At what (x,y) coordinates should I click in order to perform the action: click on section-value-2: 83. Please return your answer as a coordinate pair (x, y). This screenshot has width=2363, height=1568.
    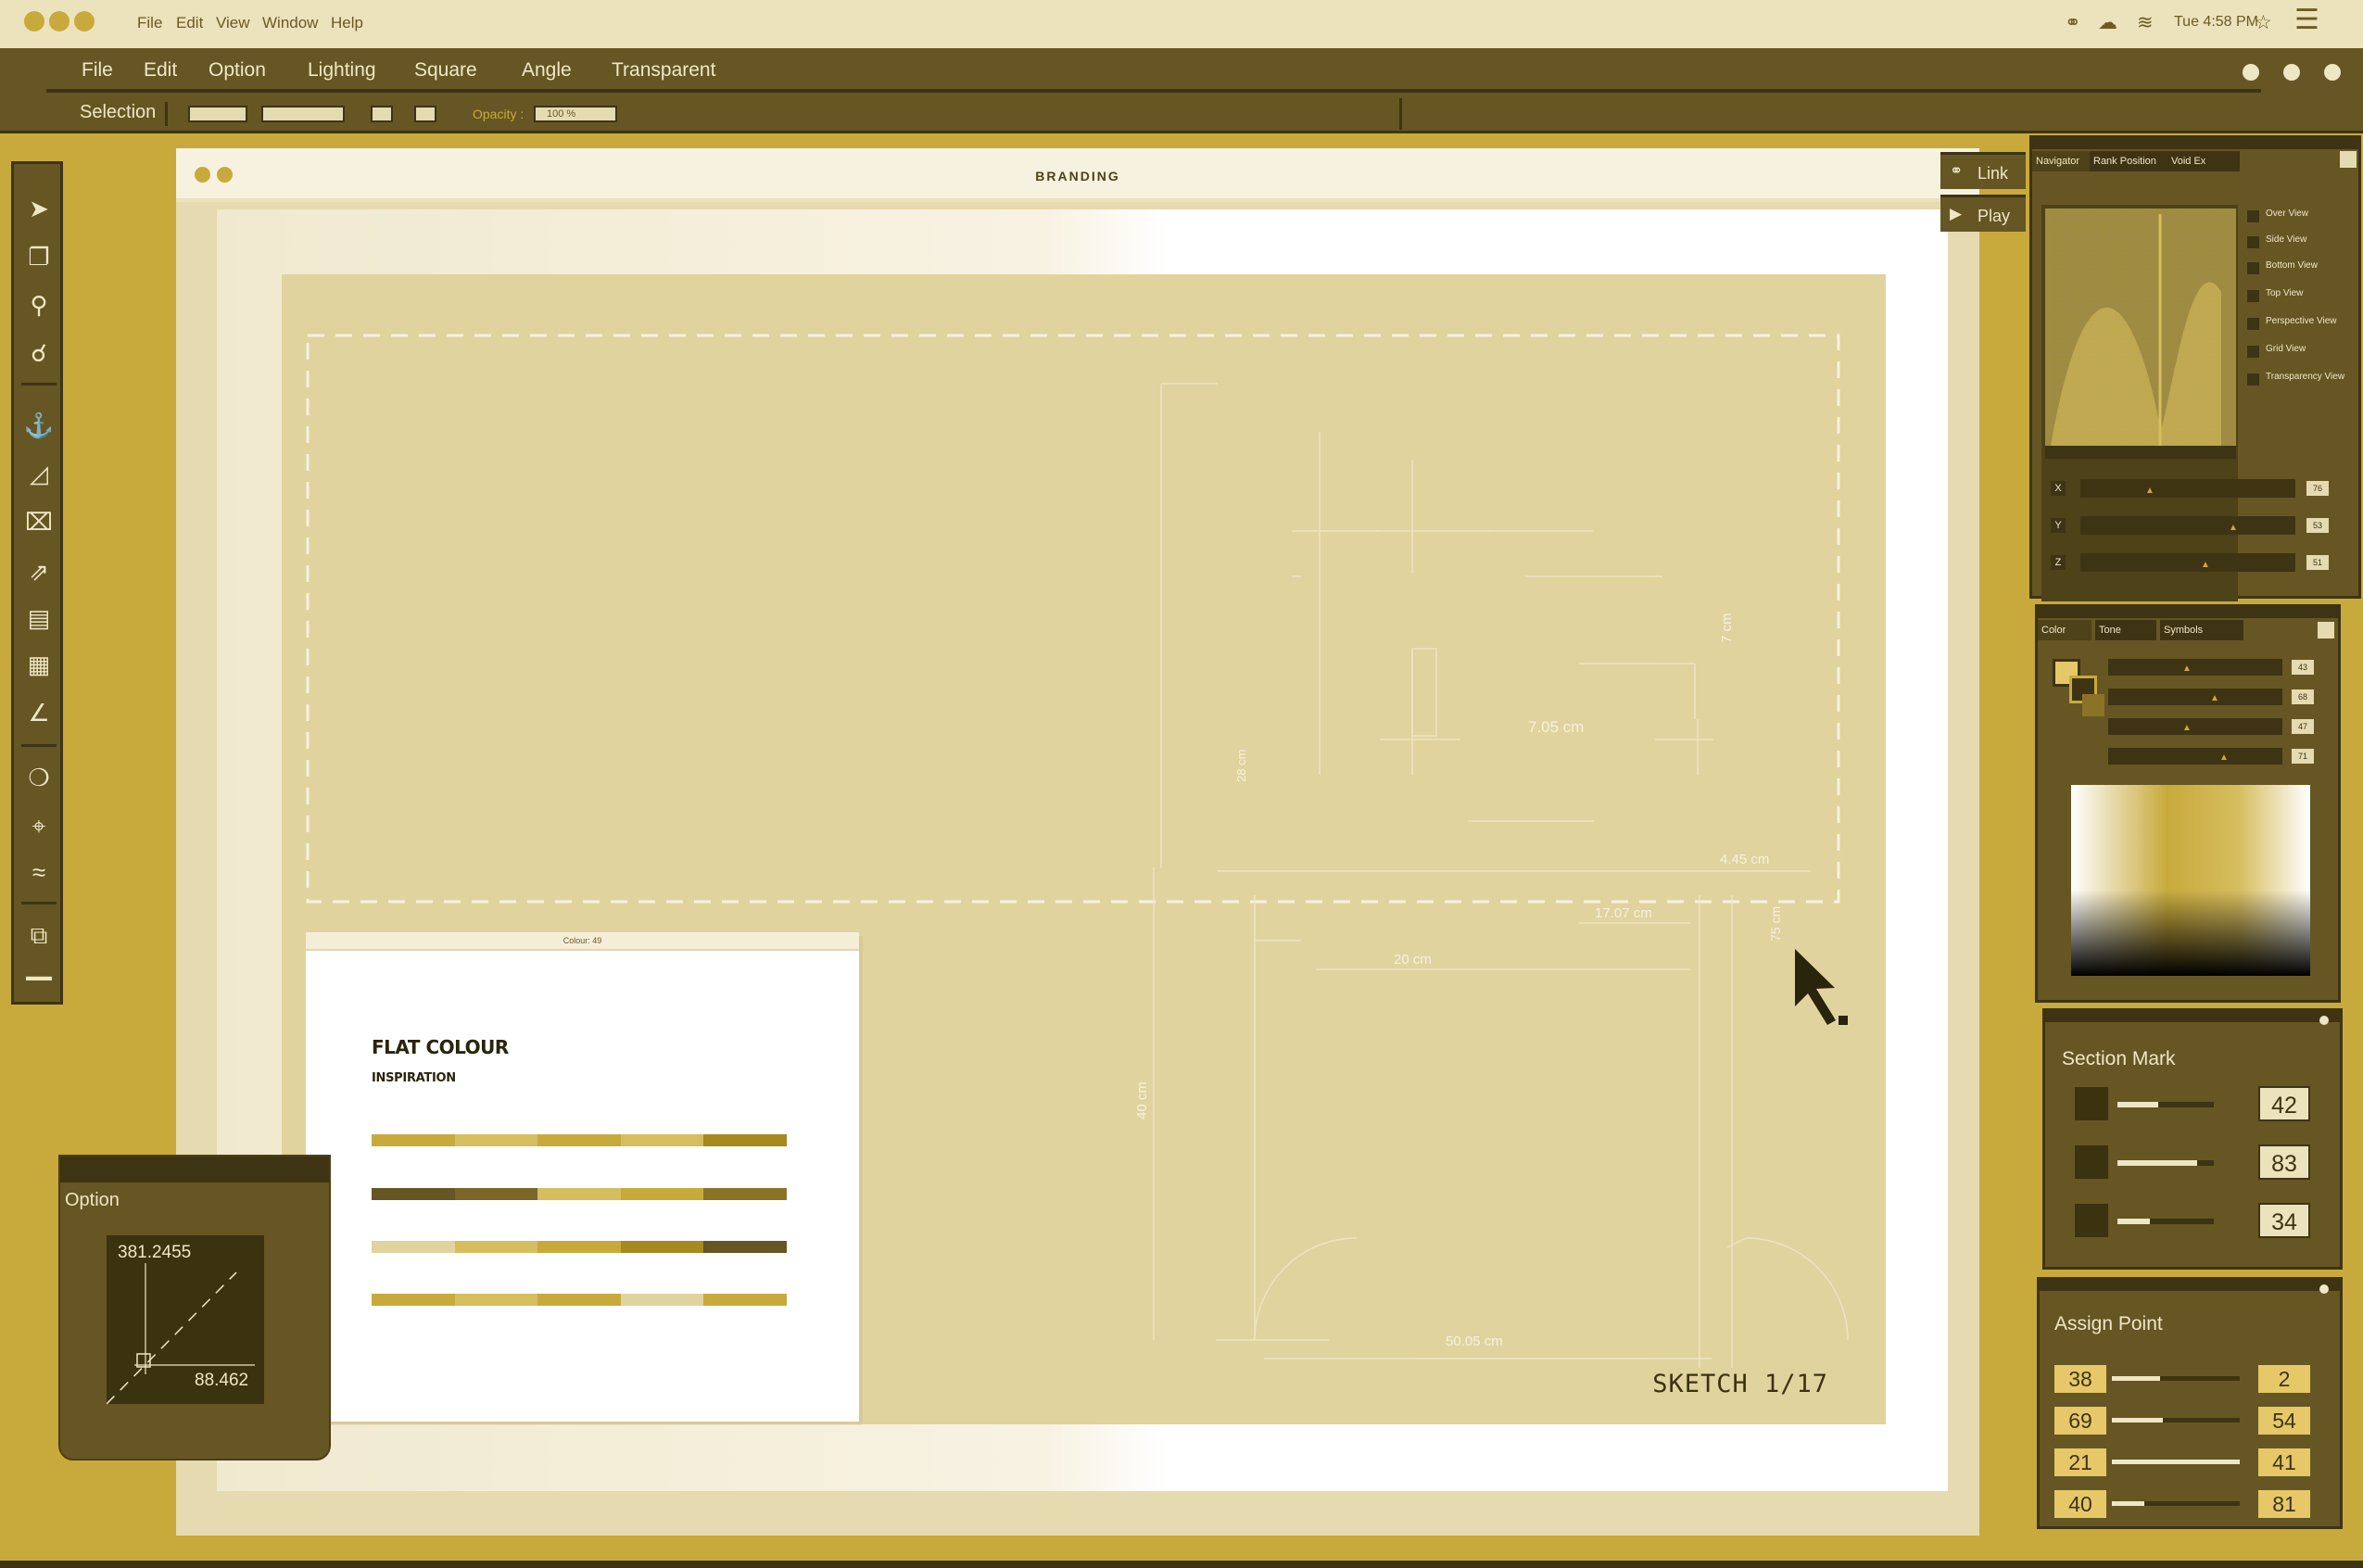
    Looking at the image, I should click on (2284, 1162).